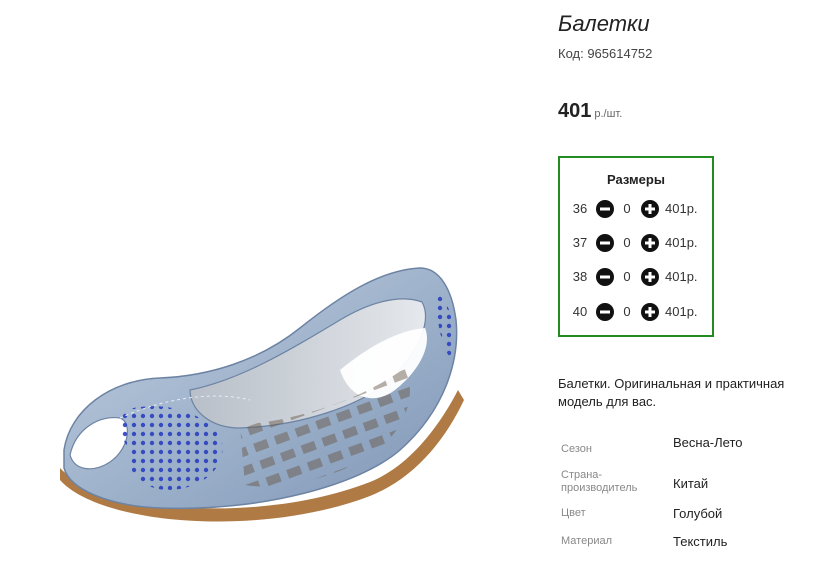 The image size is (822, 582). Describe the element at coordinates (636, 179) in the screenshot. I see `sizes-title: Размеры` at that location.